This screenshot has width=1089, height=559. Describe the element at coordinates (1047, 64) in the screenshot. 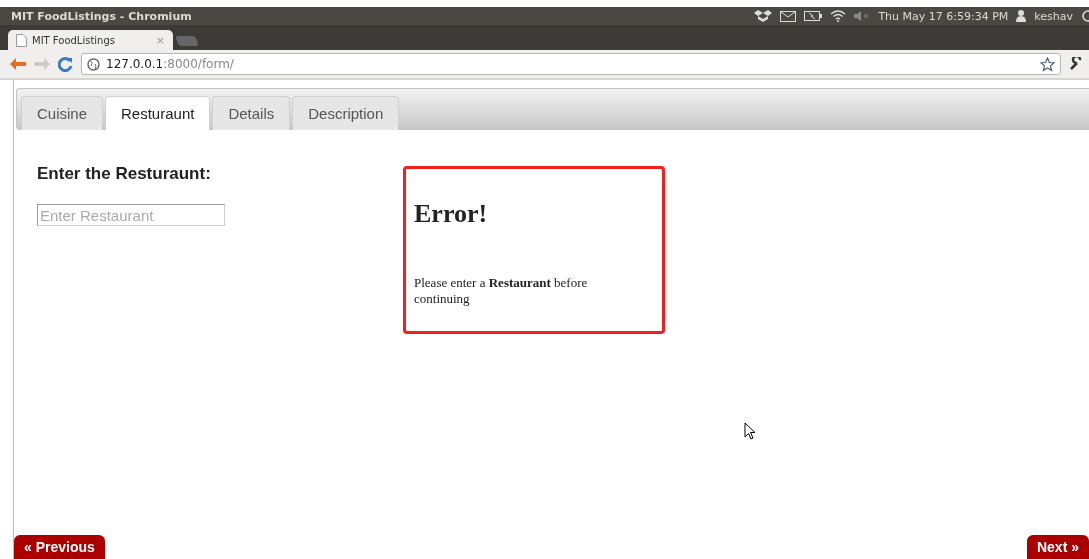

I see `star-icon` at that location.